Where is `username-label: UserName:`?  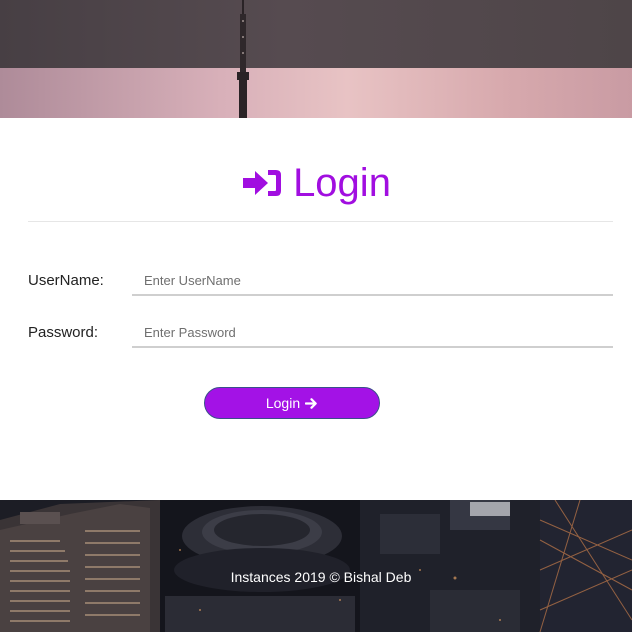
username-label: UserName: is located at coordinates (66, 280).